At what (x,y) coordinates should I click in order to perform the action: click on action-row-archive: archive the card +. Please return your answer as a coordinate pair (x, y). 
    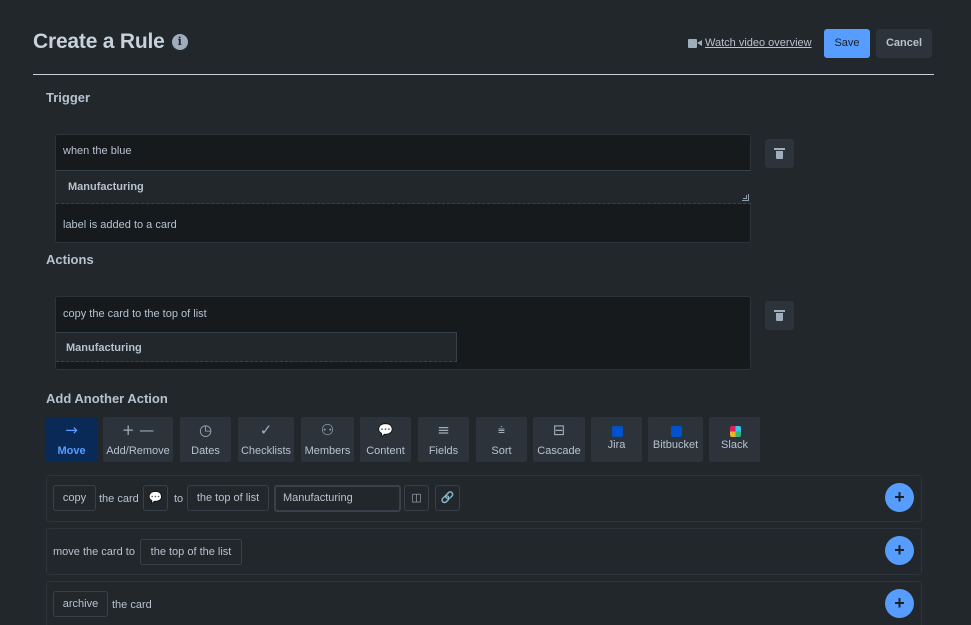
    Looking at the image, I should click on (484, 603).